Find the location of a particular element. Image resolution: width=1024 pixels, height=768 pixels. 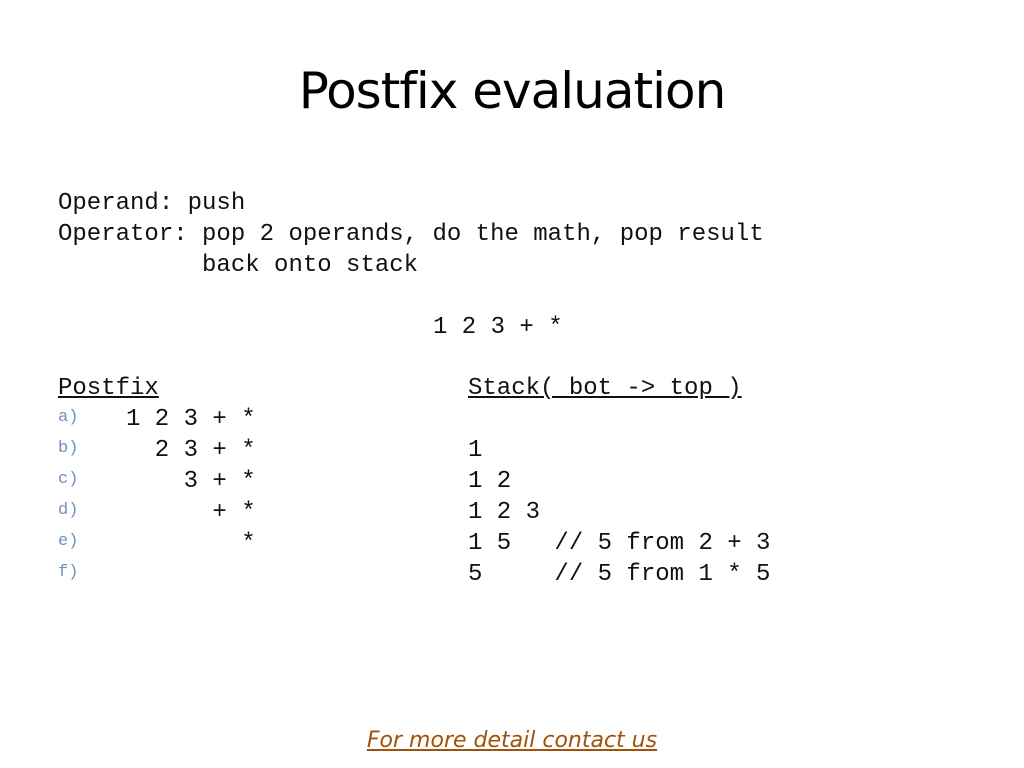

row-postfix: + * is located at coordinates (191, 512).